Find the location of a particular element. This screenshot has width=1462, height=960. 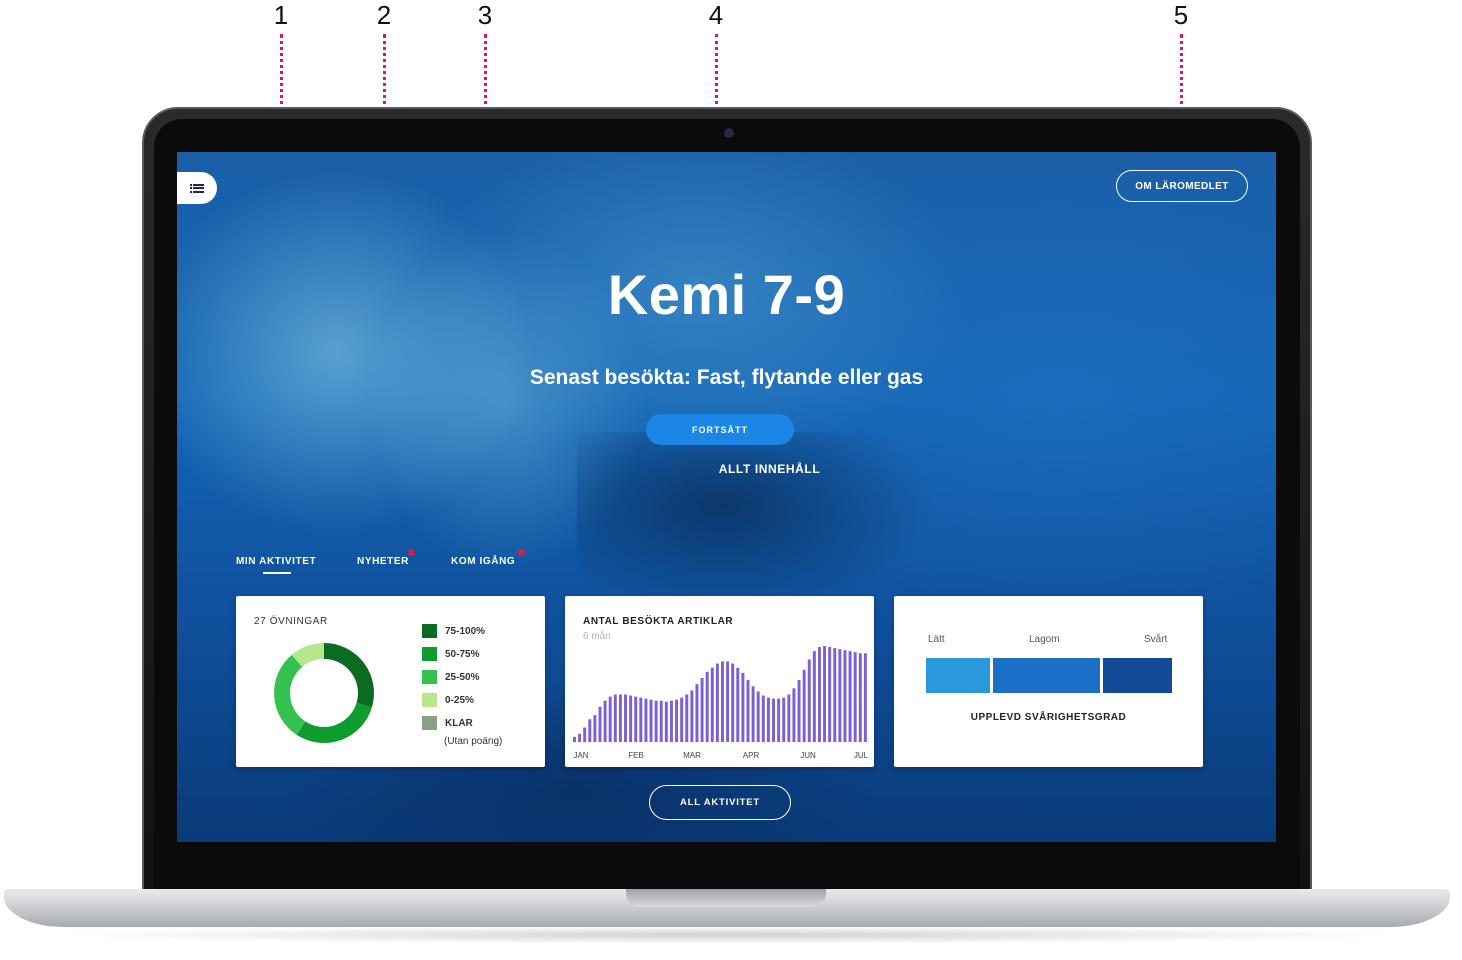

legend-note: (Utan poäng) is located at coordinates (473, 741).